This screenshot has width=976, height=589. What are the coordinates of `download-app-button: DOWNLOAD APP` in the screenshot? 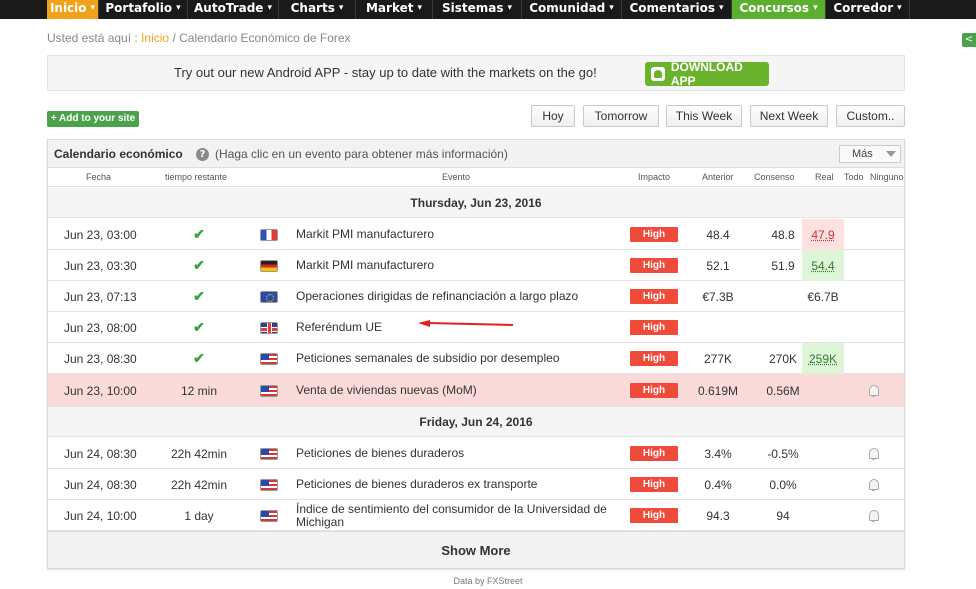 It's located at (707, 74).